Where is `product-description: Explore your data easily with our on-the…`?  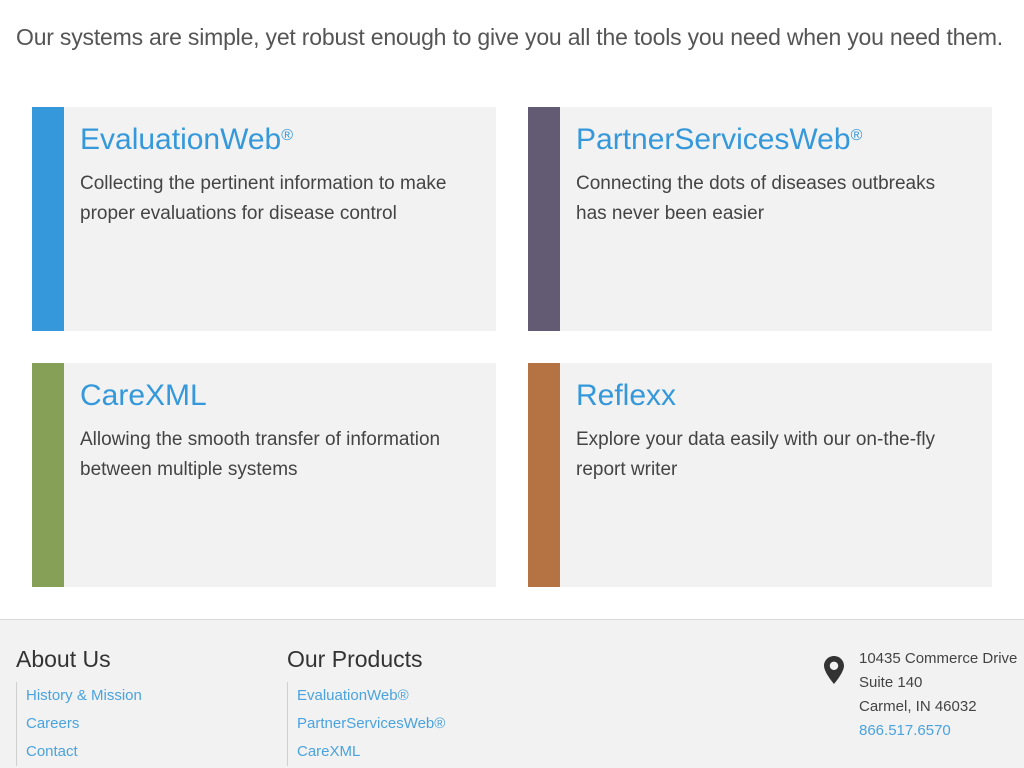 product-description: Explore your data easily with our on-the… is located at coordinates (756, 454).